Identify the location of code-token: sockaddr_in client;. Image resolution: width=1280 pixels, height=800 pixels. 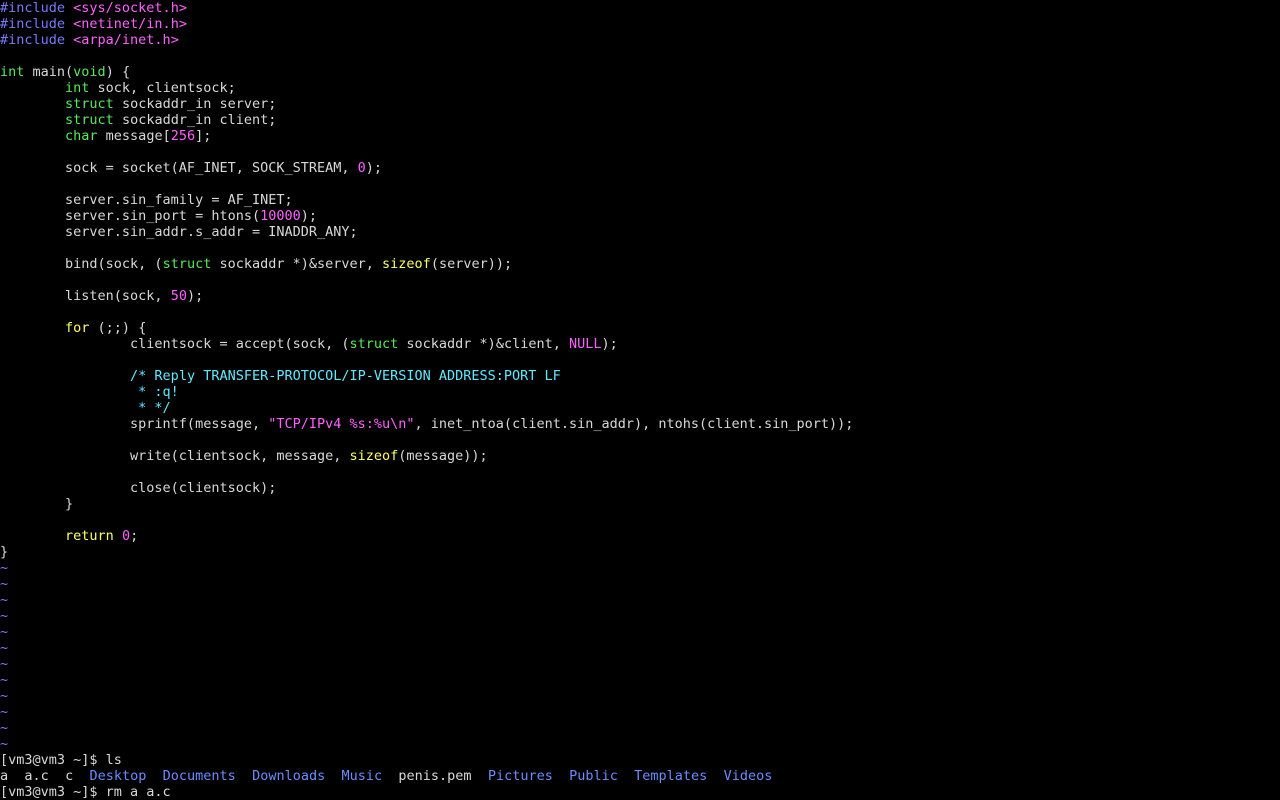
(195, 120).